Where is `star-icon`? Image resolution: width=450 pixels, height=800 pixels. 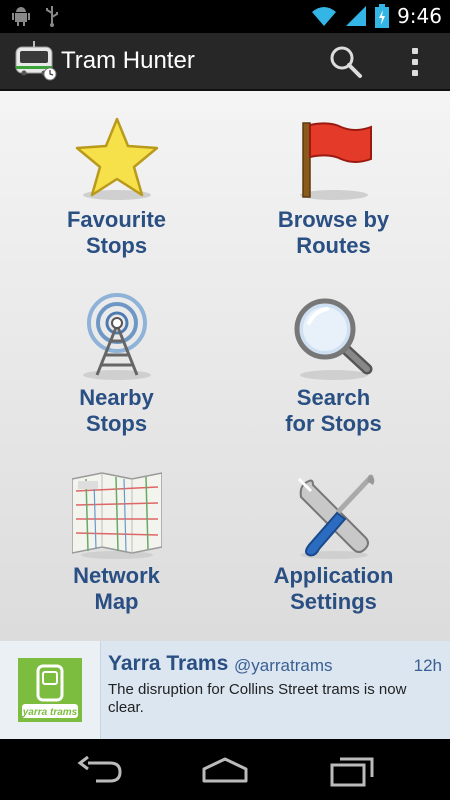 star-icon is located at coordinates (116, 158).